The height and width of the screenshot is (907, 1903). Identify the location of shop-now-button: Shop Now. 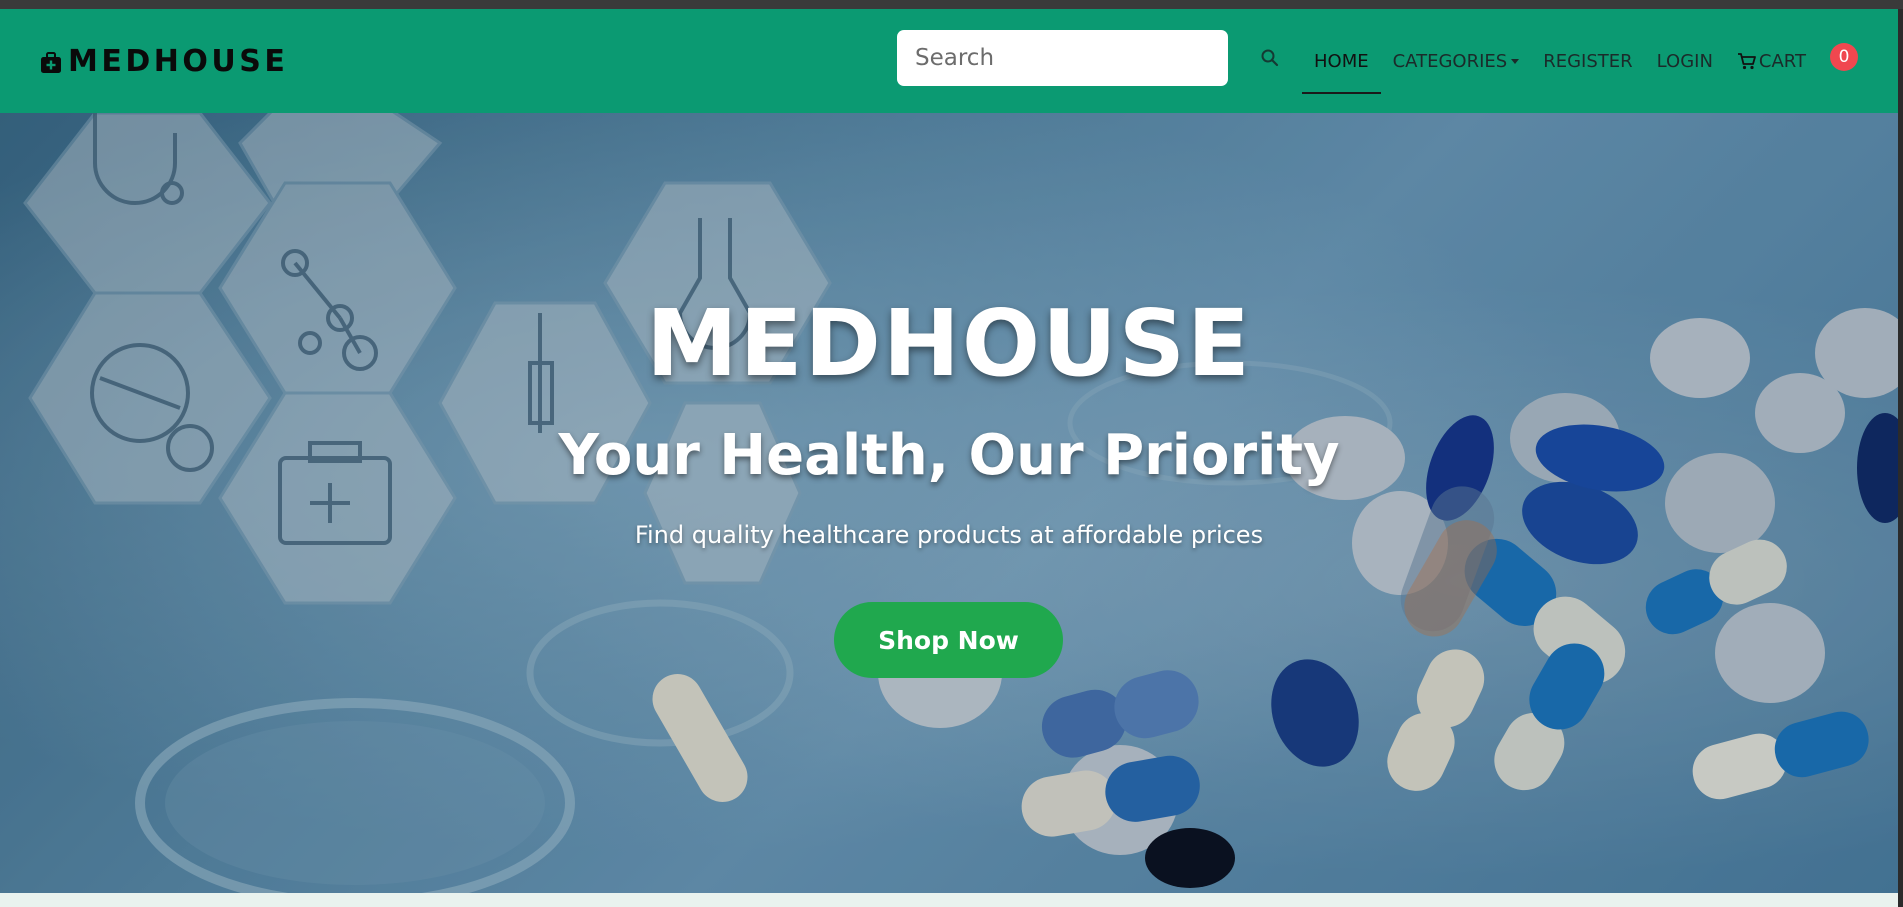
(948, 640).